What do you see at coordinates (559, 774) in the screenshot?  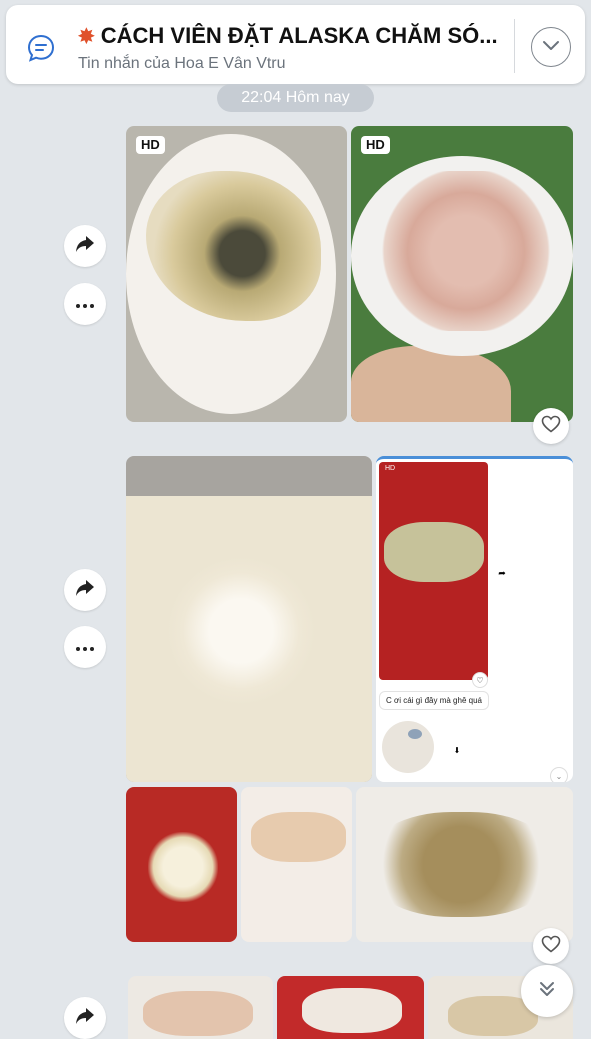 I see `chevron-down-icon: ⌄` at bounding box center [559, 774].